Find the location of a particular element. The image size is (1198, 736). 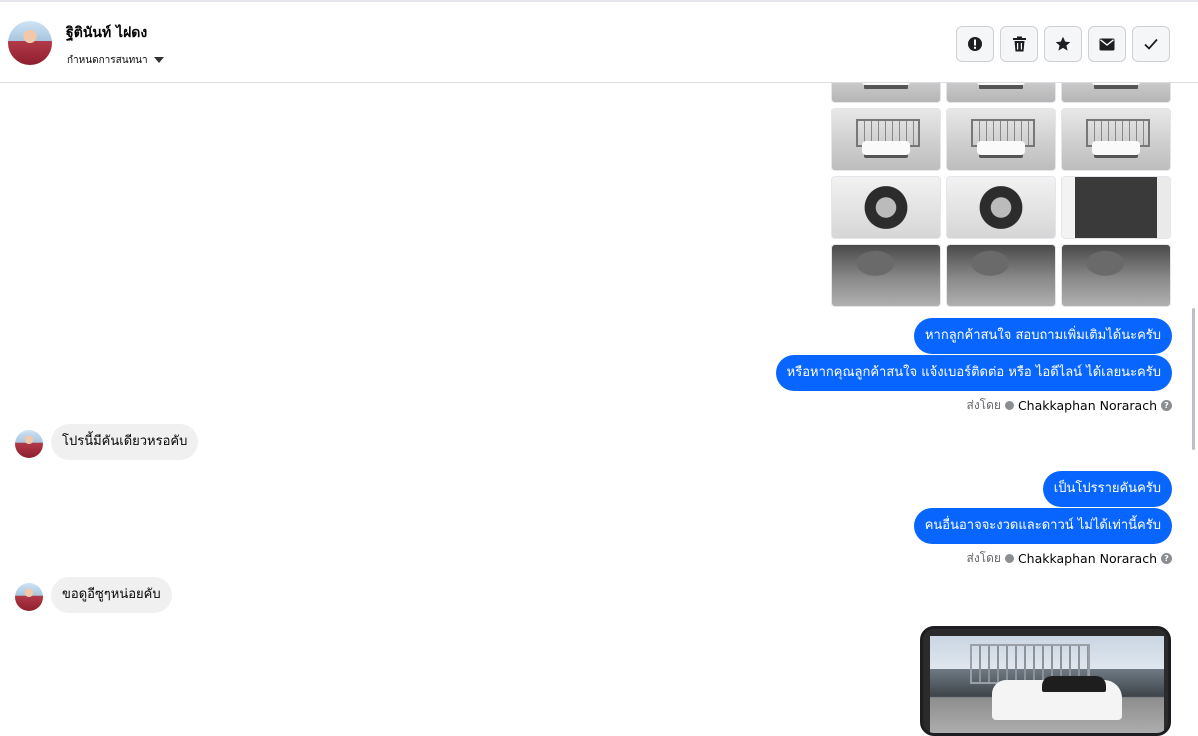

conversation-header: ฐิตินันท์ ไฝดง กำหนดการสนทนา is located at coordinates (599, 41).